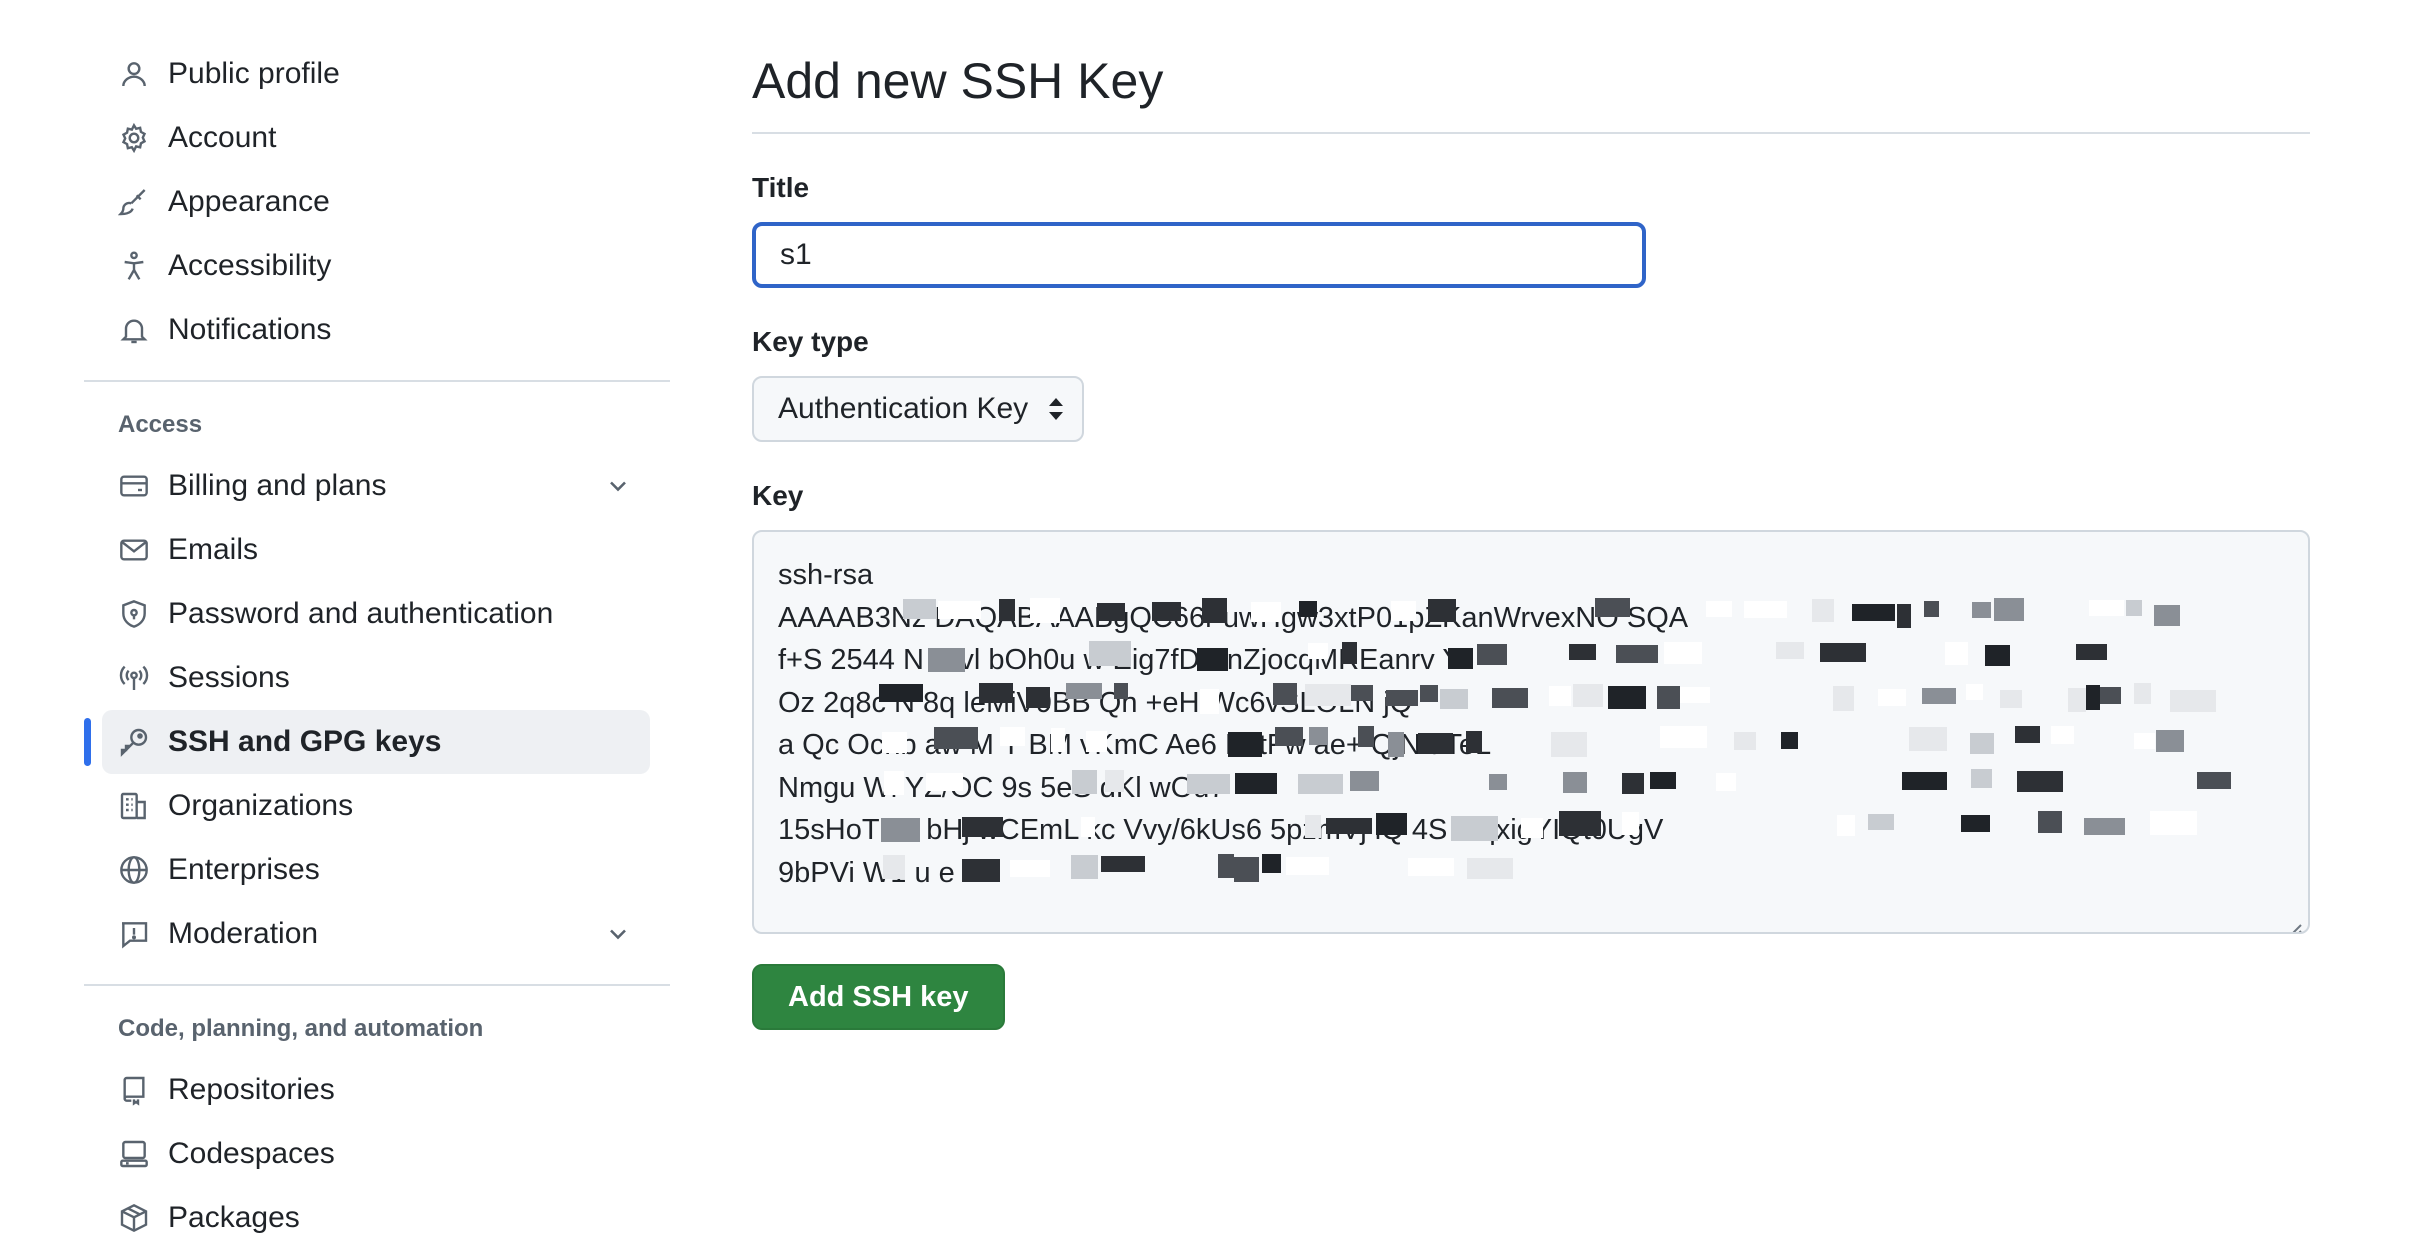 This screenshot has height=1248, width=2414. I want to click on accessibility-icon, so click(134, 266).